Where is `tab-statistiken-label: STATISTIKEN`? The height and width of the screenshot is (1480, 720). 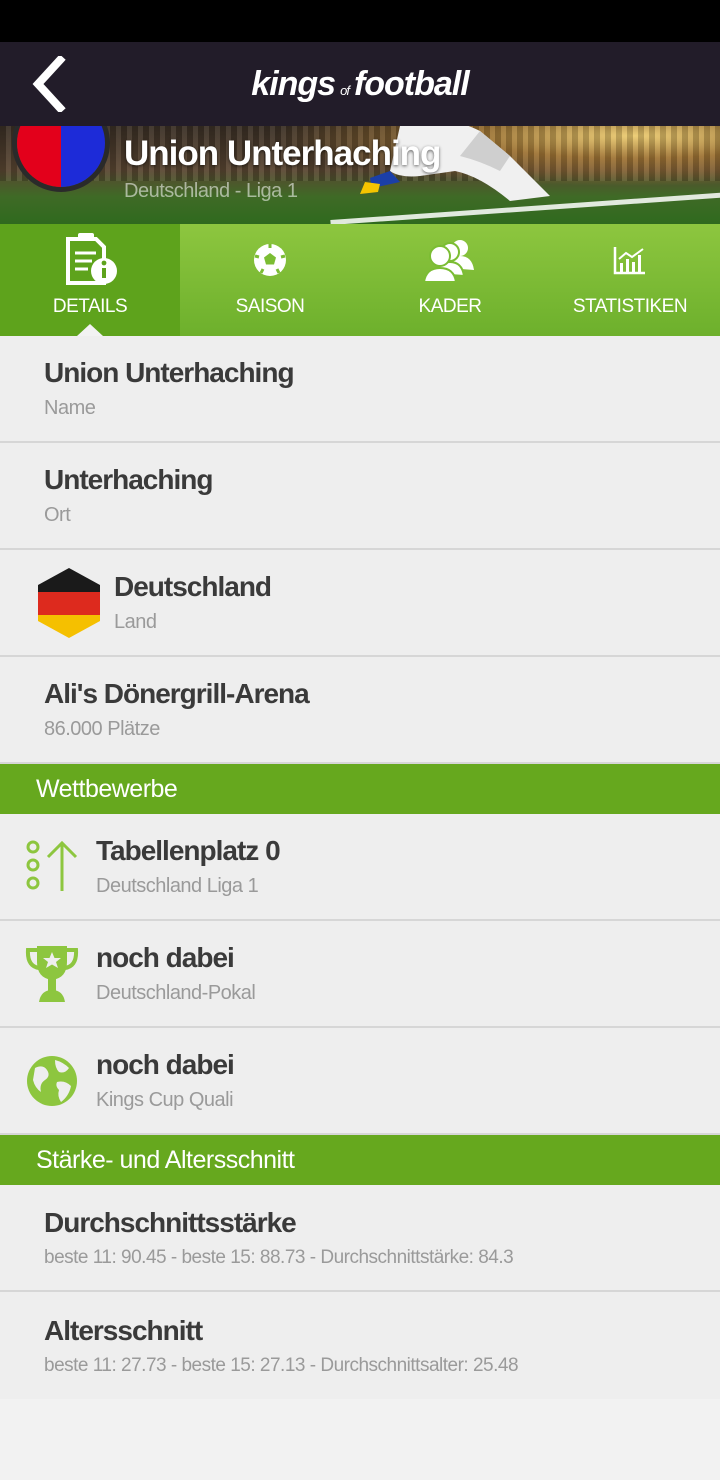
tab-statistiken-label: STATISTIKEN is located at coordinates (630, 306).